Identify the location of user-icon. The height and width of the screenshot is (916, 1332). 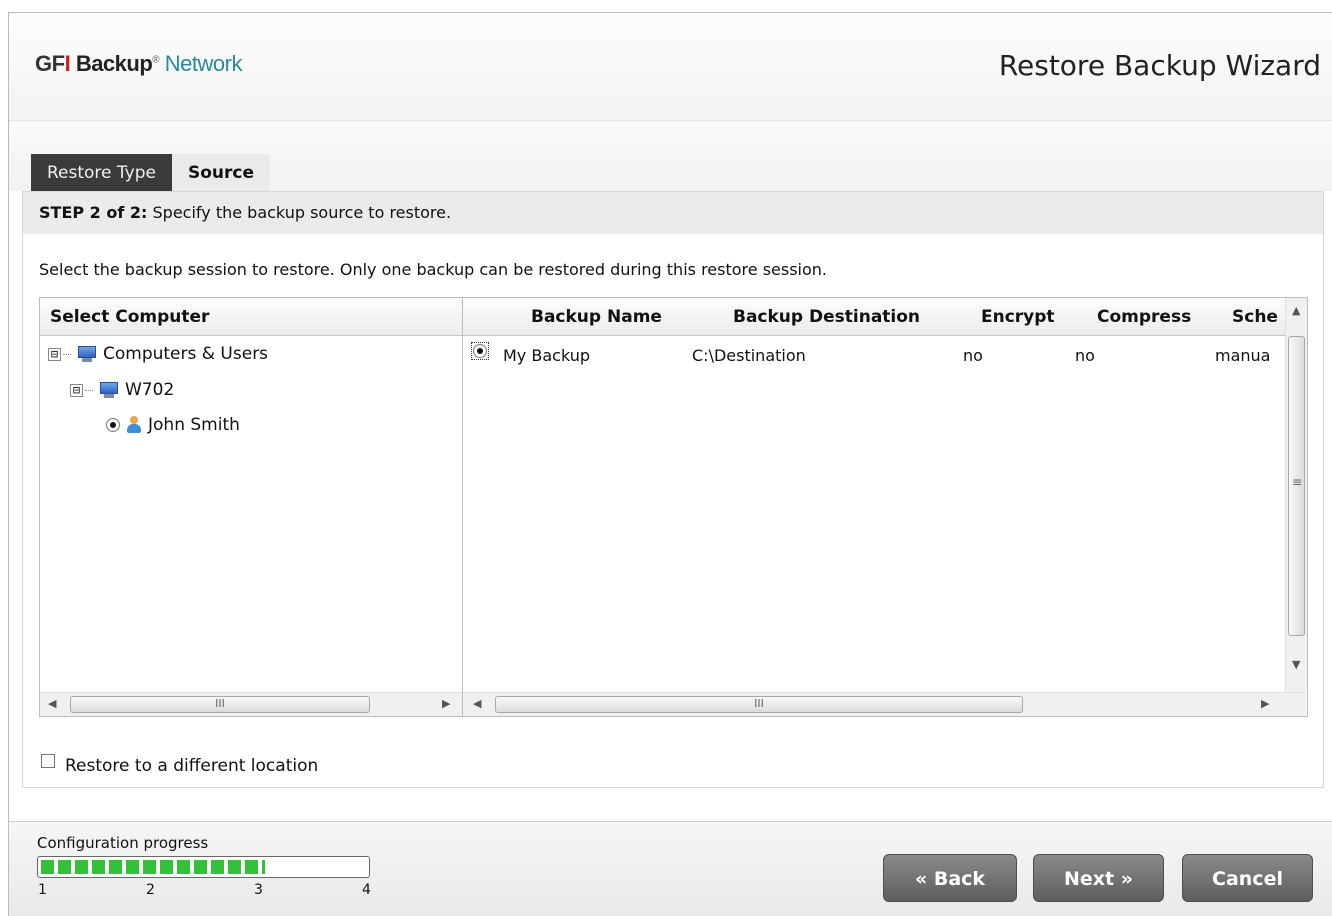
(134, 425).